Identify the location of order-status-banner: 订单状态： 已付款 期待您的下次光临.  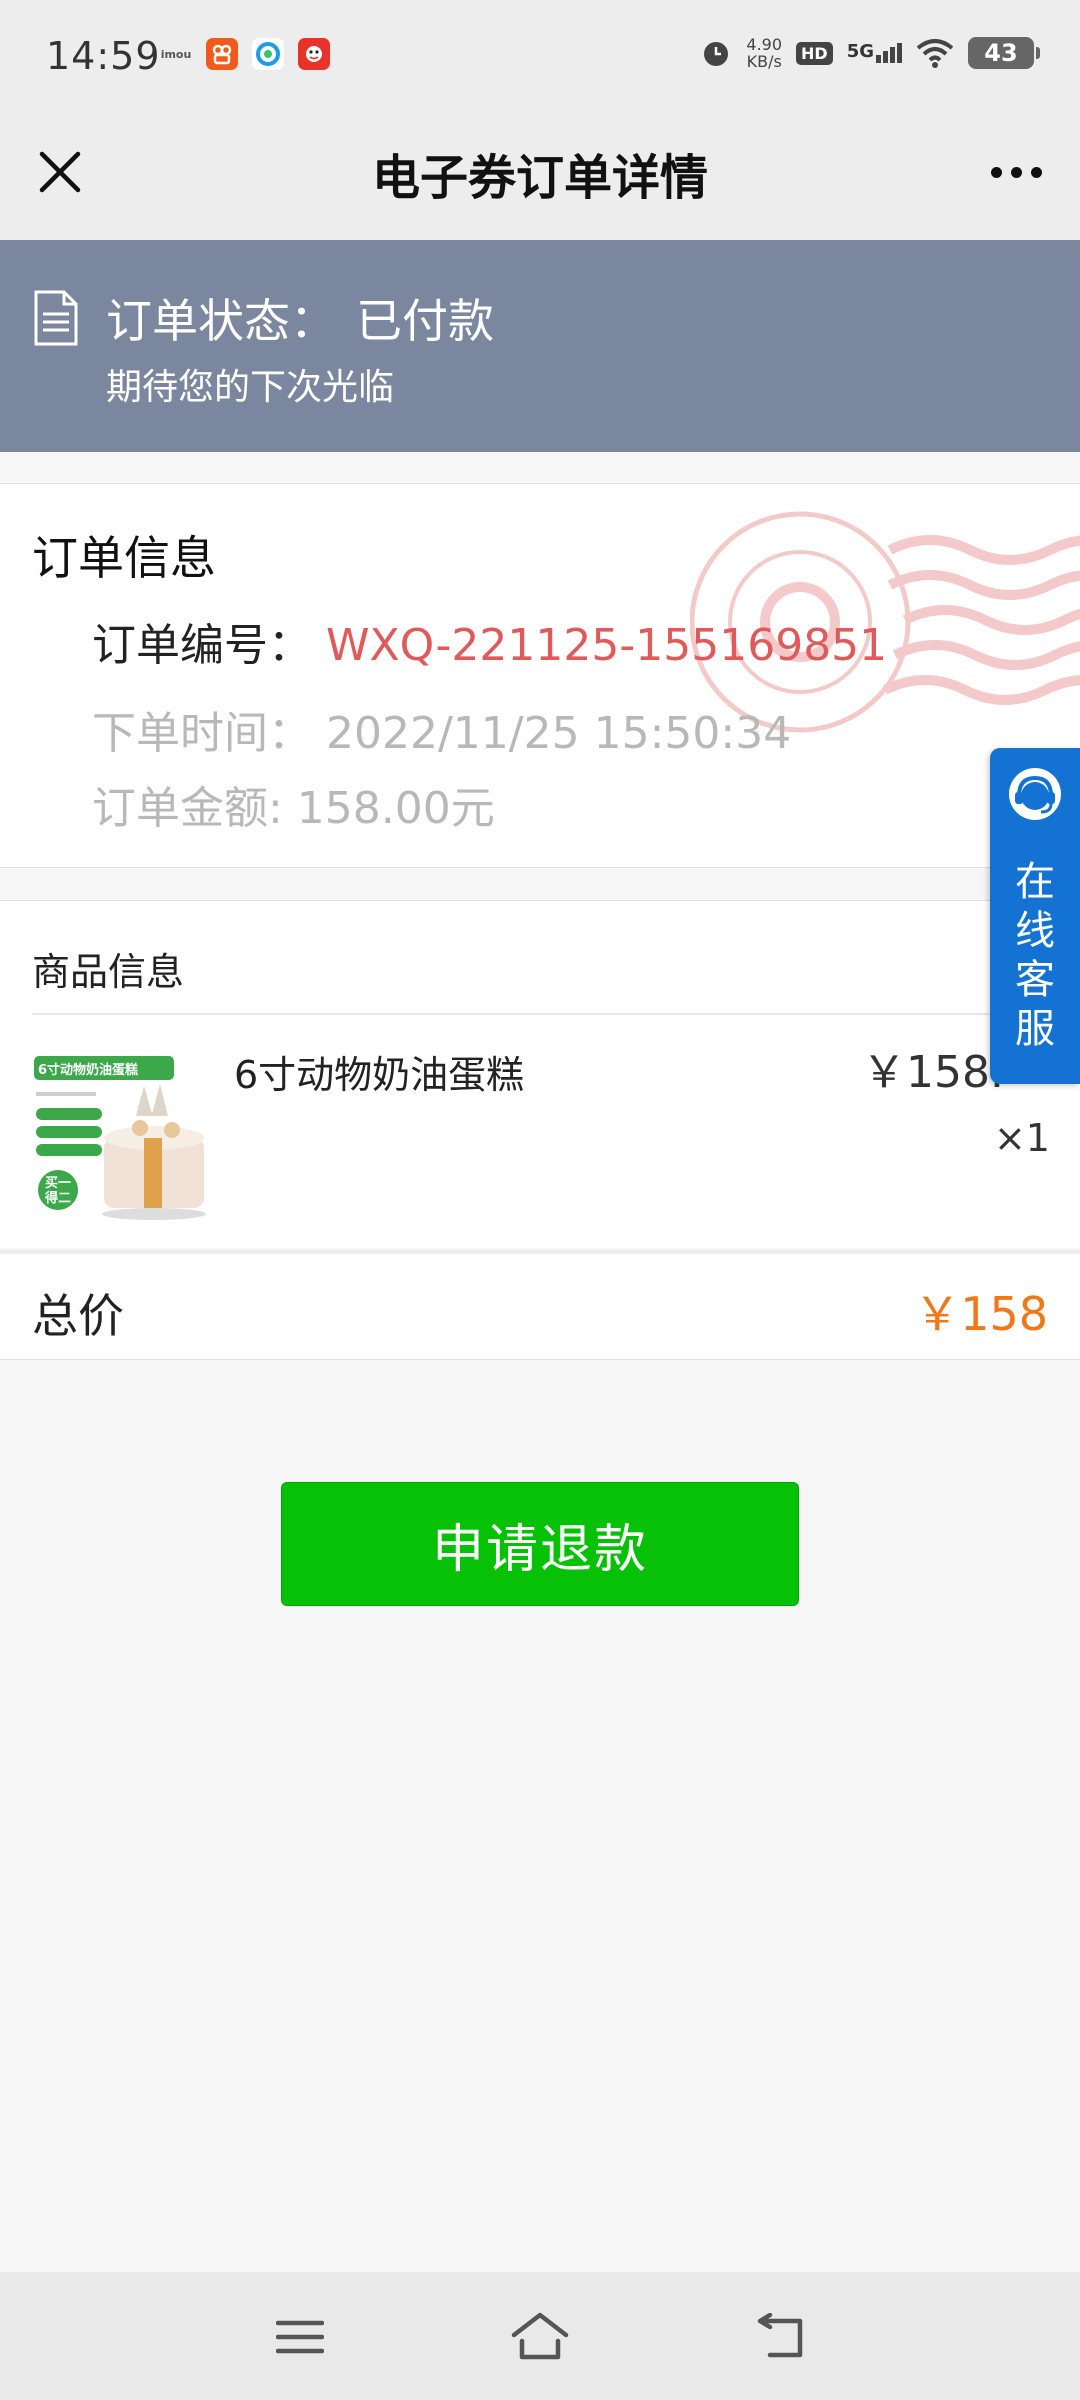
(540, 346).